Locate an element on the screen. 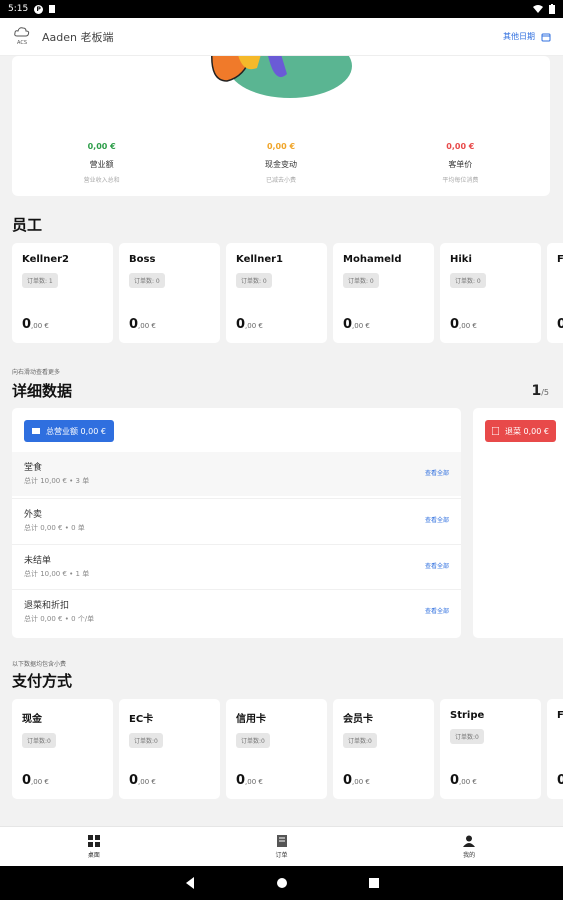 This screenshot has height=900, width=563. refund-button: 退菜 0,00 € is located at coordinates (520, 431).